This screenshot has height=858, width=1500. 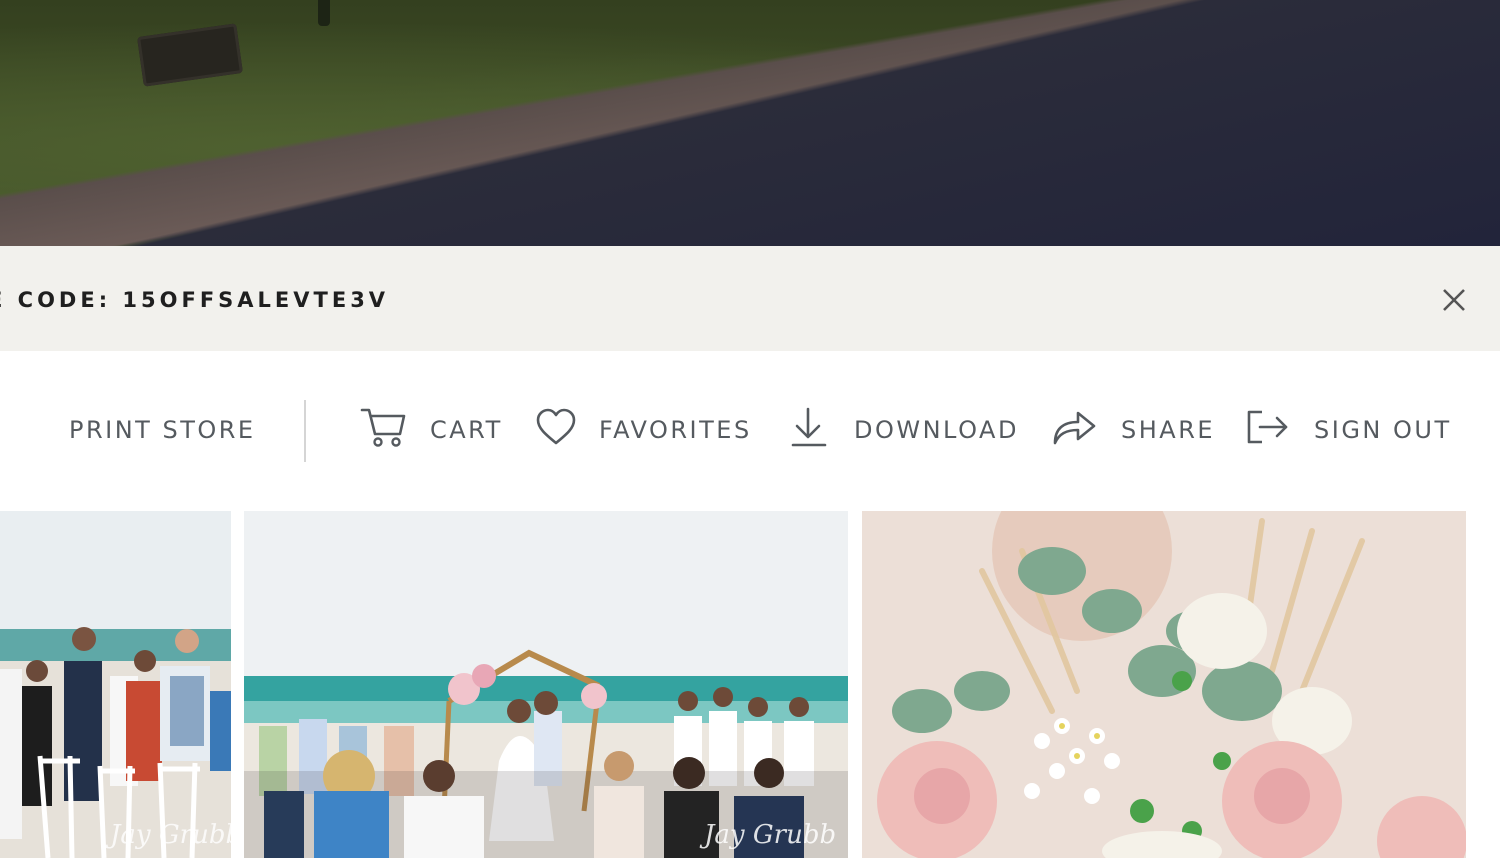 I want to click on cart-icon, so click(x=383, y=430).